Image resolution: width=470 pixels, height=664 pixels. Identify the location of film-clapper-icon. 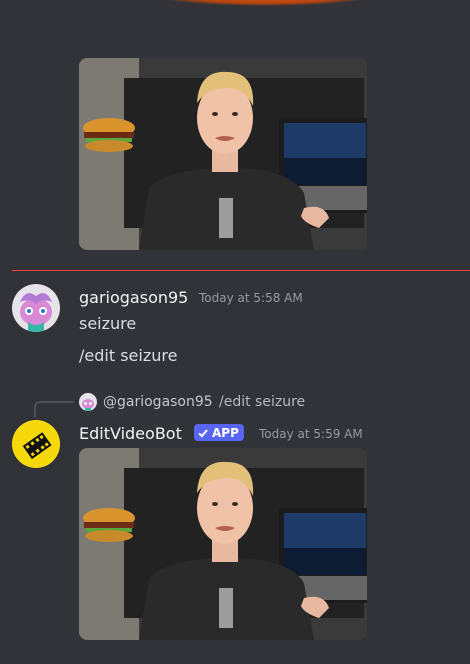
(36, 444).